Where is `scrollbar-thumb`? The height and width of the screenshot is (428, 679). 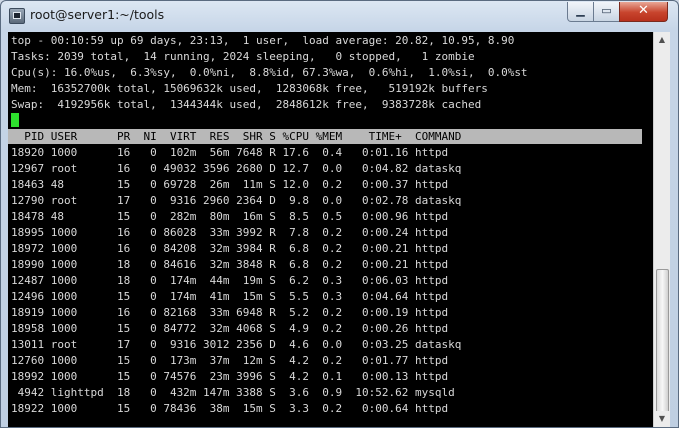 scrollbar-thumb is located at coordinates (662, 341).